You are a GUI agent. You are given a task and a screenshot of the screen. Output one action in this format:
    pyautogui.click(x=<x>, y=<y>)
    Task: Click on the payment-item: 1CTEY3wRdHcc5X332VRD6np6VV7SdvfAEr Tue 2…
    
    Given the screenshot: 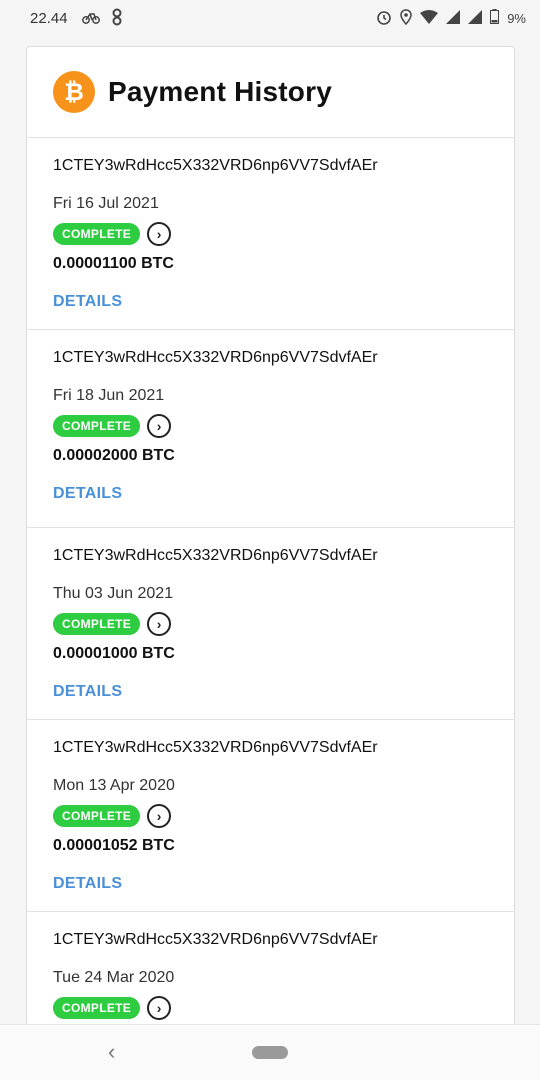 What is the action you would take?
    pyautogui.click(x=270, y=968)
    